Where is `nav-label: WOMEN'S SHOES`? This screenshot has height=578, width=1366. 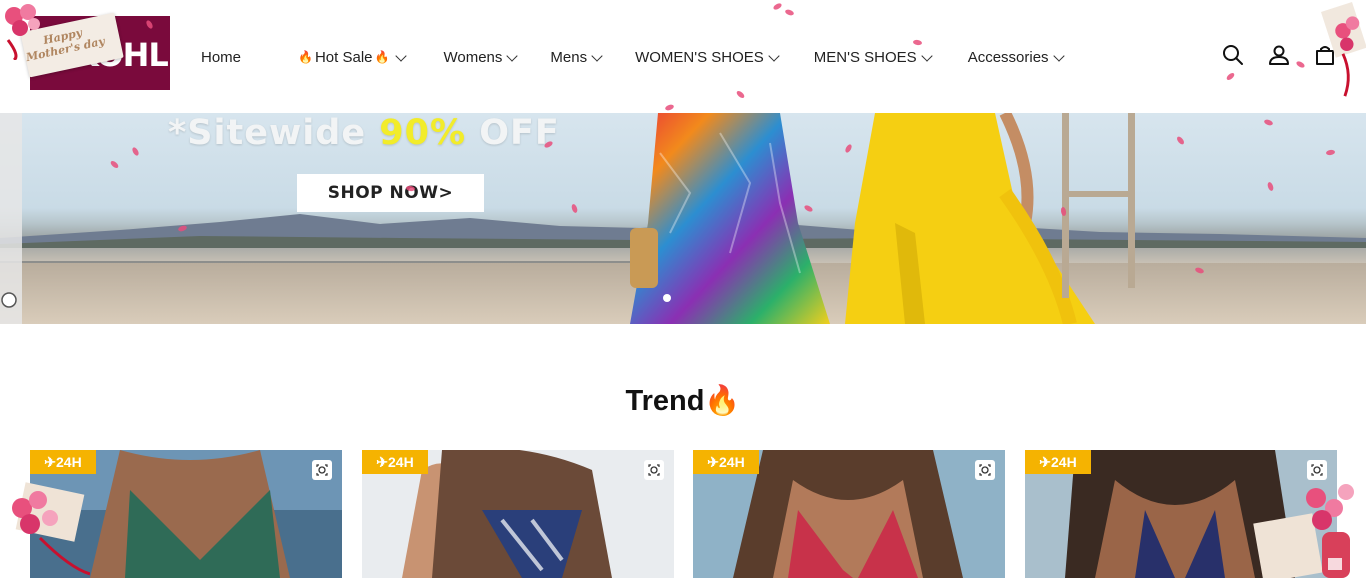
nav-label: WOMEN'S SHOES is located at coordinates (699, 57).